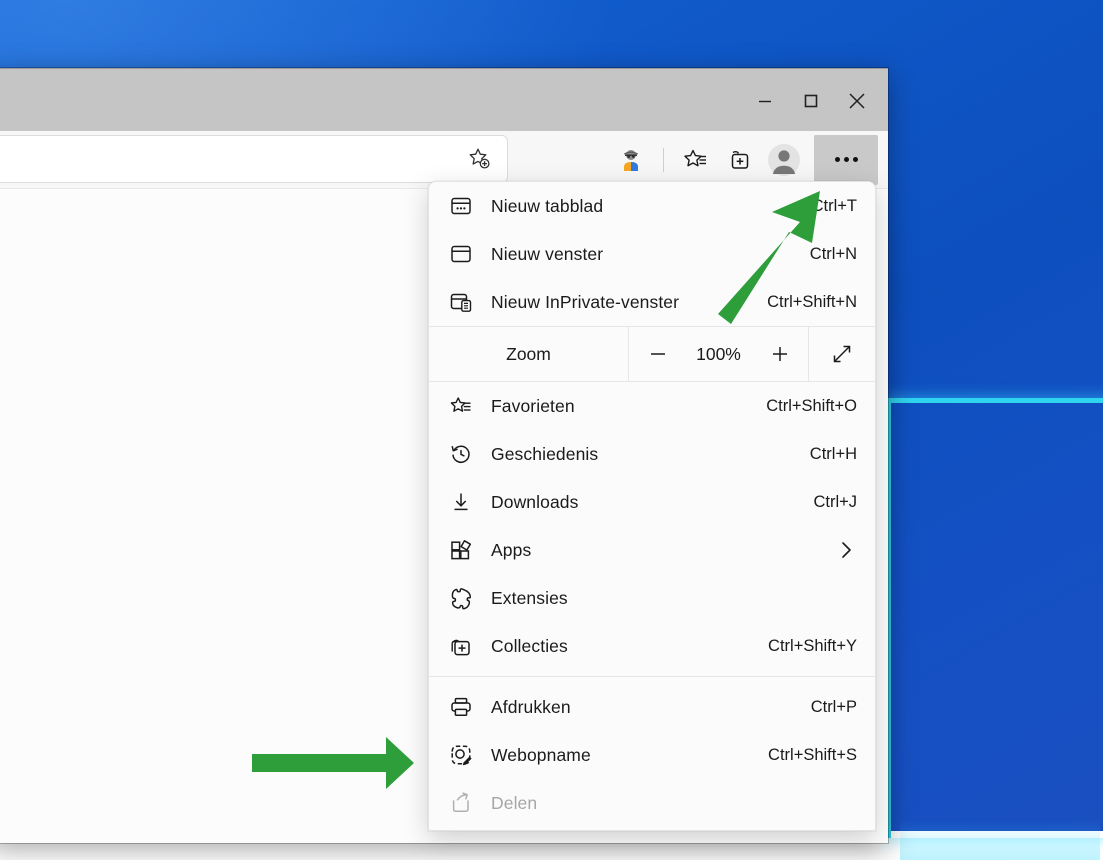 The image size is (1103, 860). Describe the element at coordinates (834, 206) in the screenshot. I see `menu-item-accelerator: Ctrl+T` at that location.